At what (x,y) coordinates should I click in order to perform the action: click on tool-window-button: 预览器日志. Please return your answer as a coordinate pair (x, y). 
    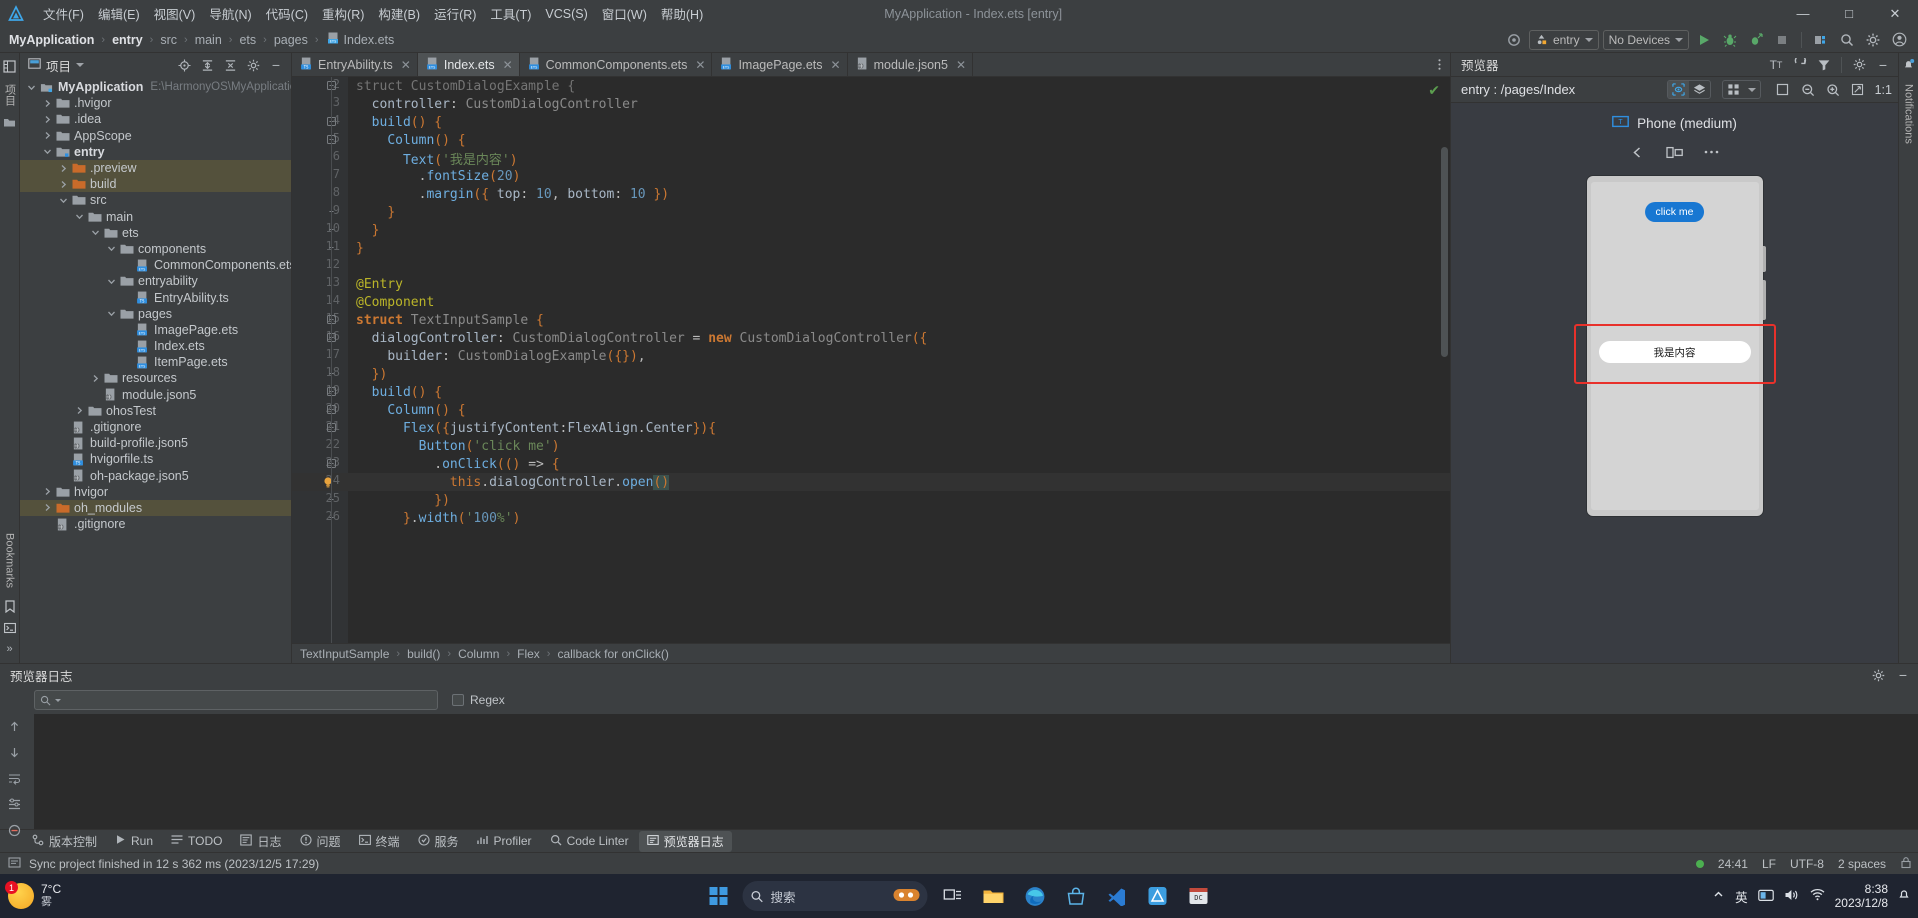
    Looking at the image, I should click on (685, 841).